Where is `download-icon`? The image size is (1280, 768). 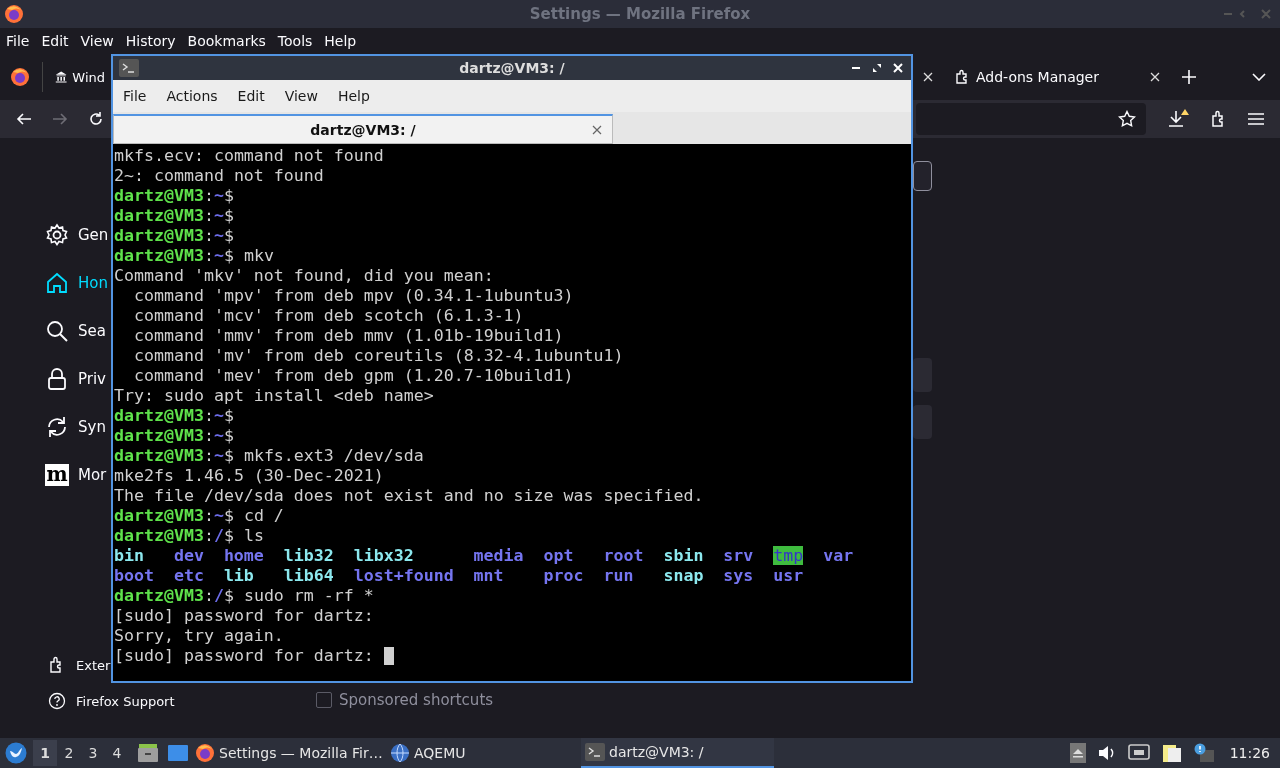
download-icon is located at coordinates (1179, 119).